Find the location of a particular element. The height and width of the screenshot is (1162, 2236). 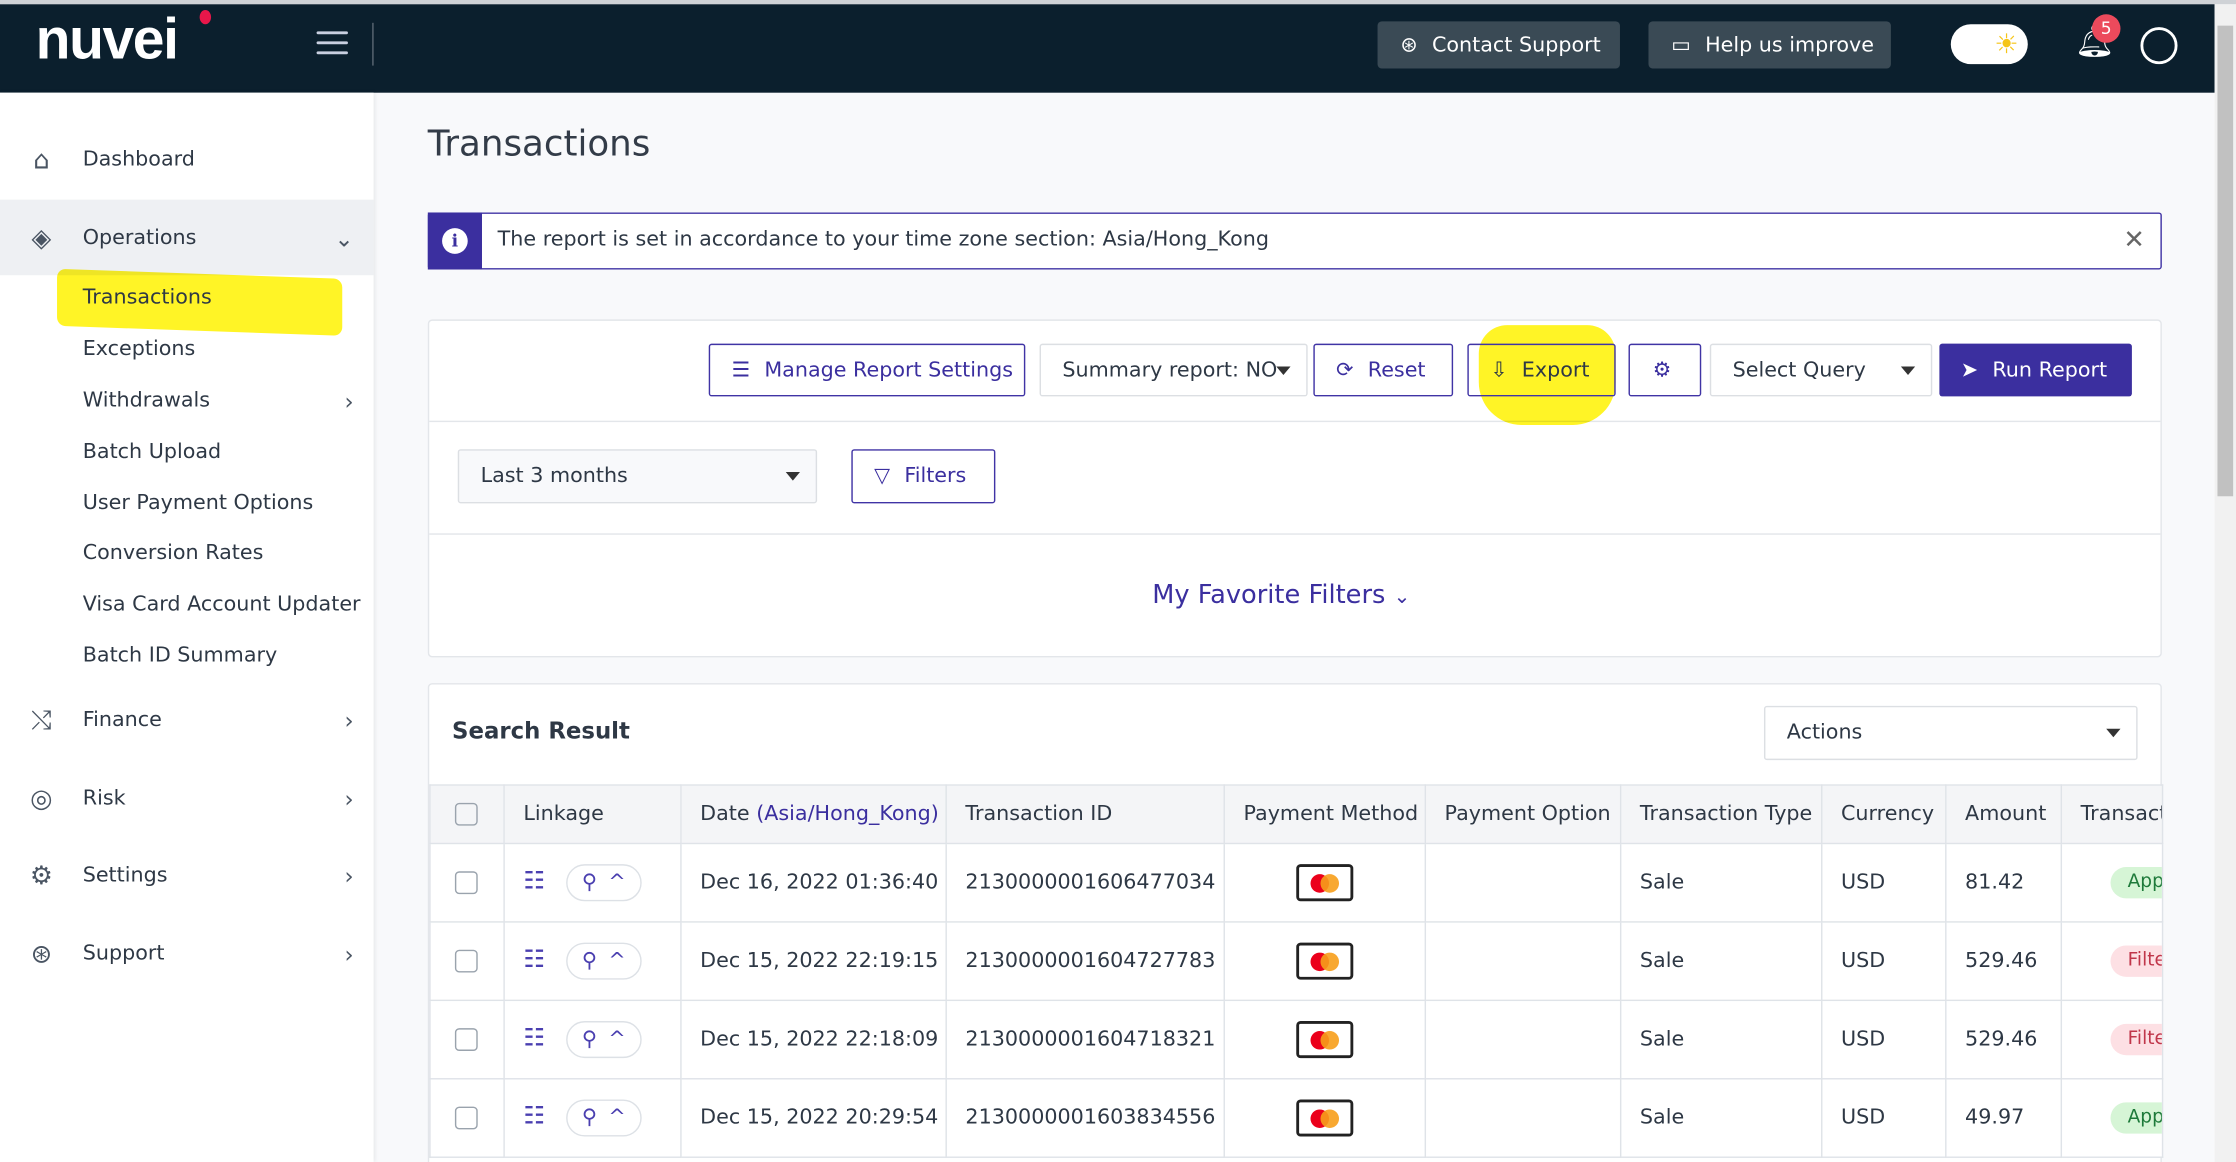

transaction-id-cell: 2130000001606477034 is located at coordinates (1085, 882).